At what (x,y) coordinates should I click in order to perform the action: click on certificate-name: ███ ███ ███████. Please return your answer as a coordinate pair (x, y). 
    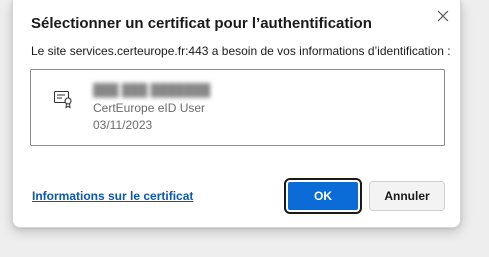
    Looking at the image, I should click on (152, 90).